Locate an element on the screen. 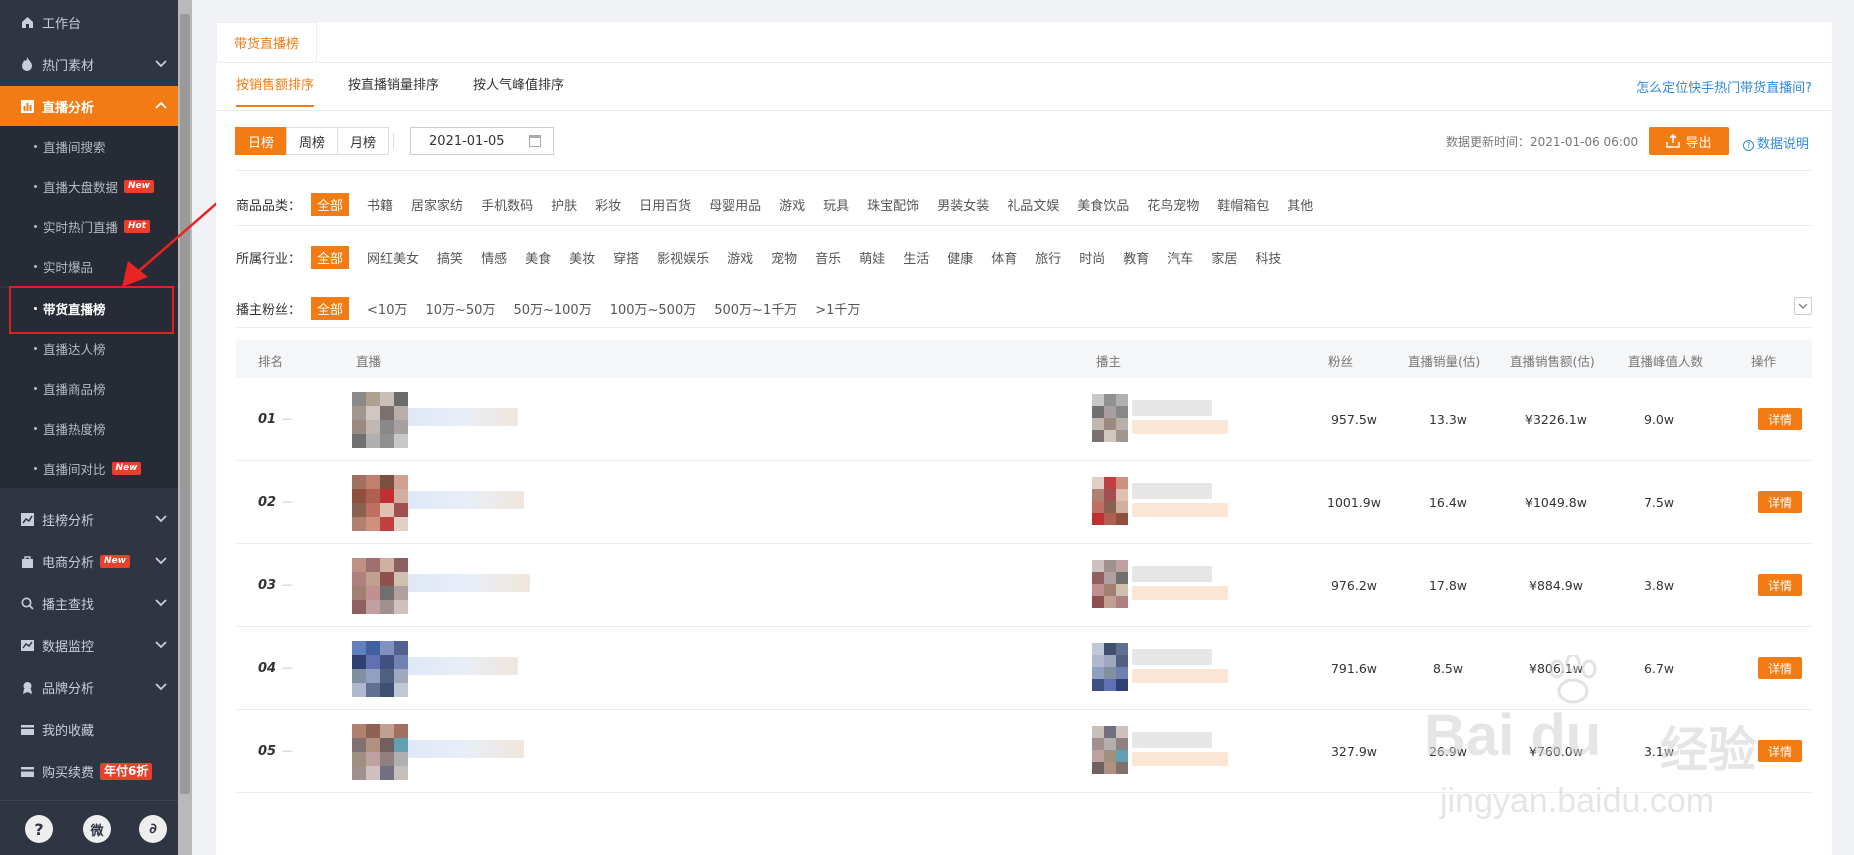  filter-option: 旅行 is located at coordinates (1048, 257).